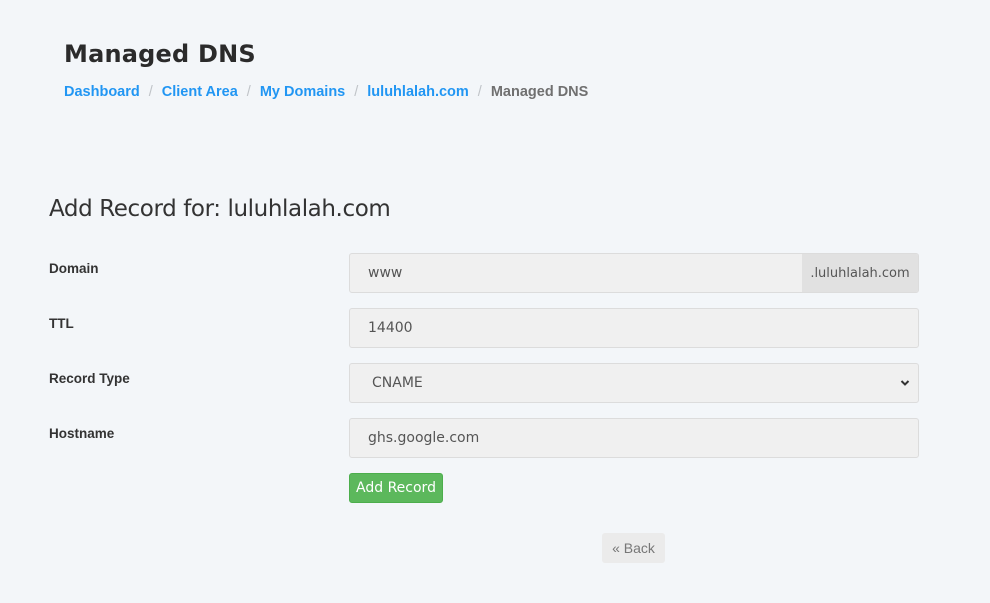  I want to click on hostname-label: Hostname, so click(82, 433).